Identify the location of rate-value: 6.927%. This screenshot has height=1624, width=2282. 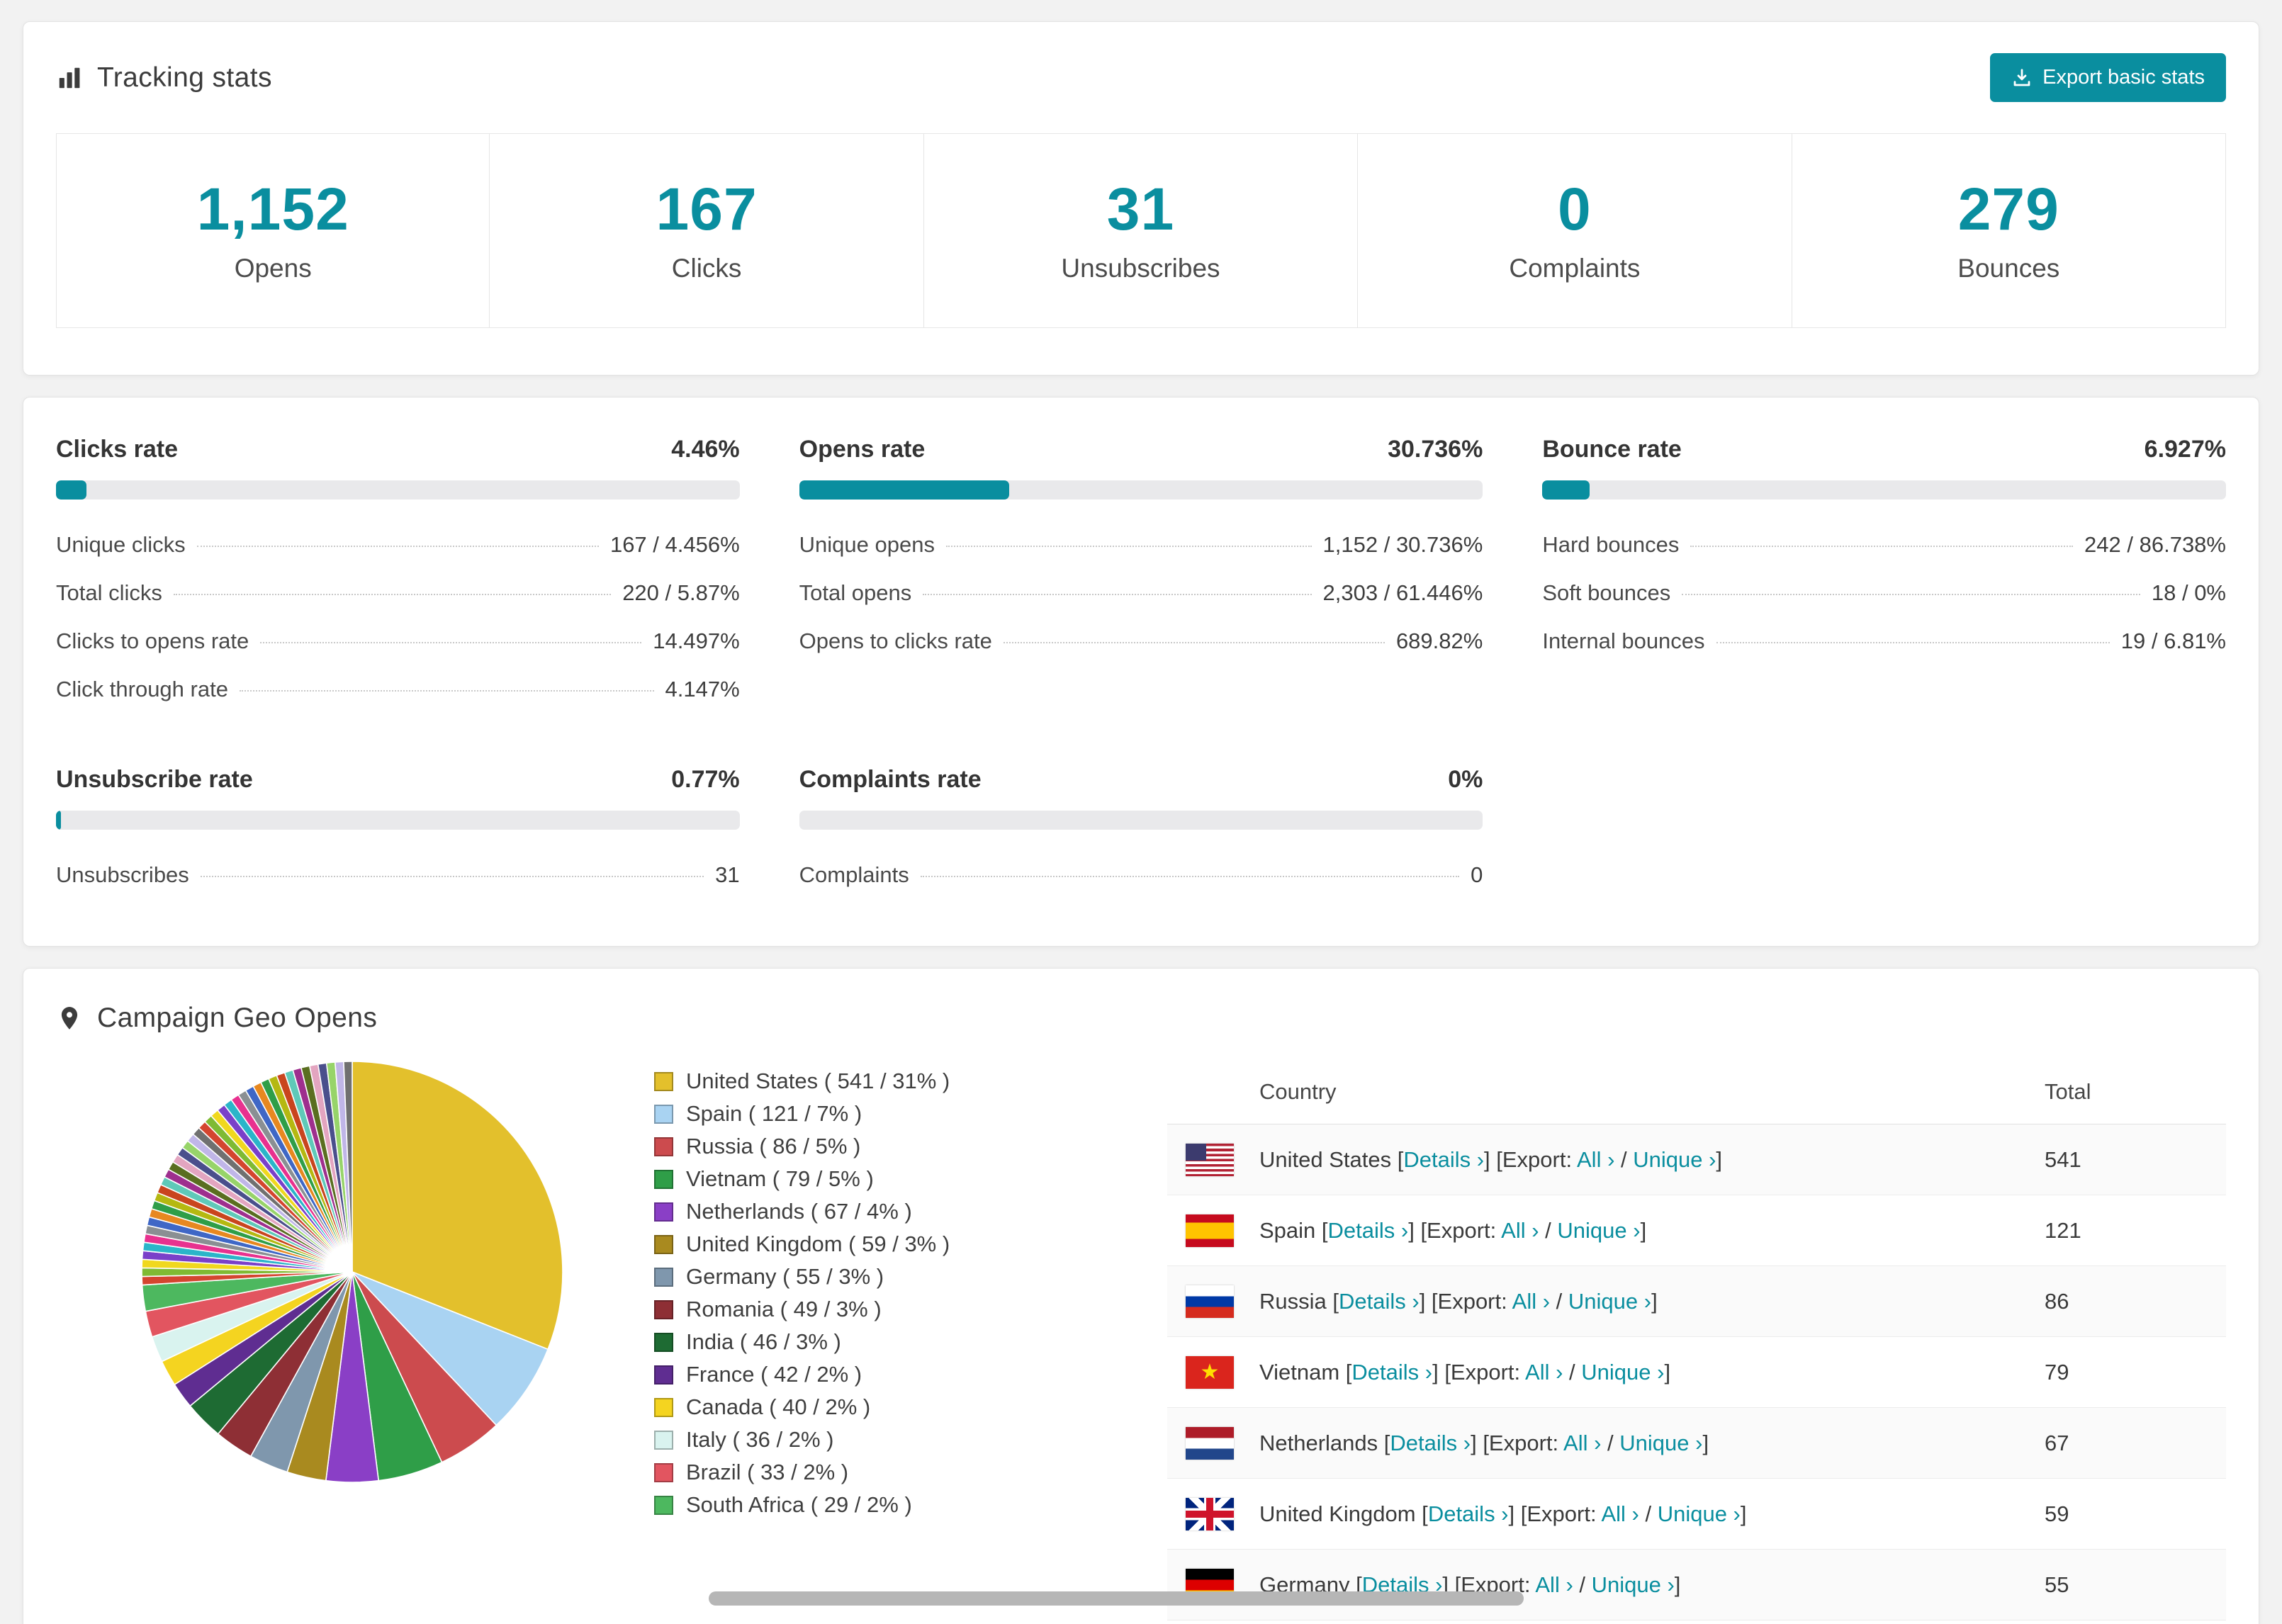
(2185, 450).